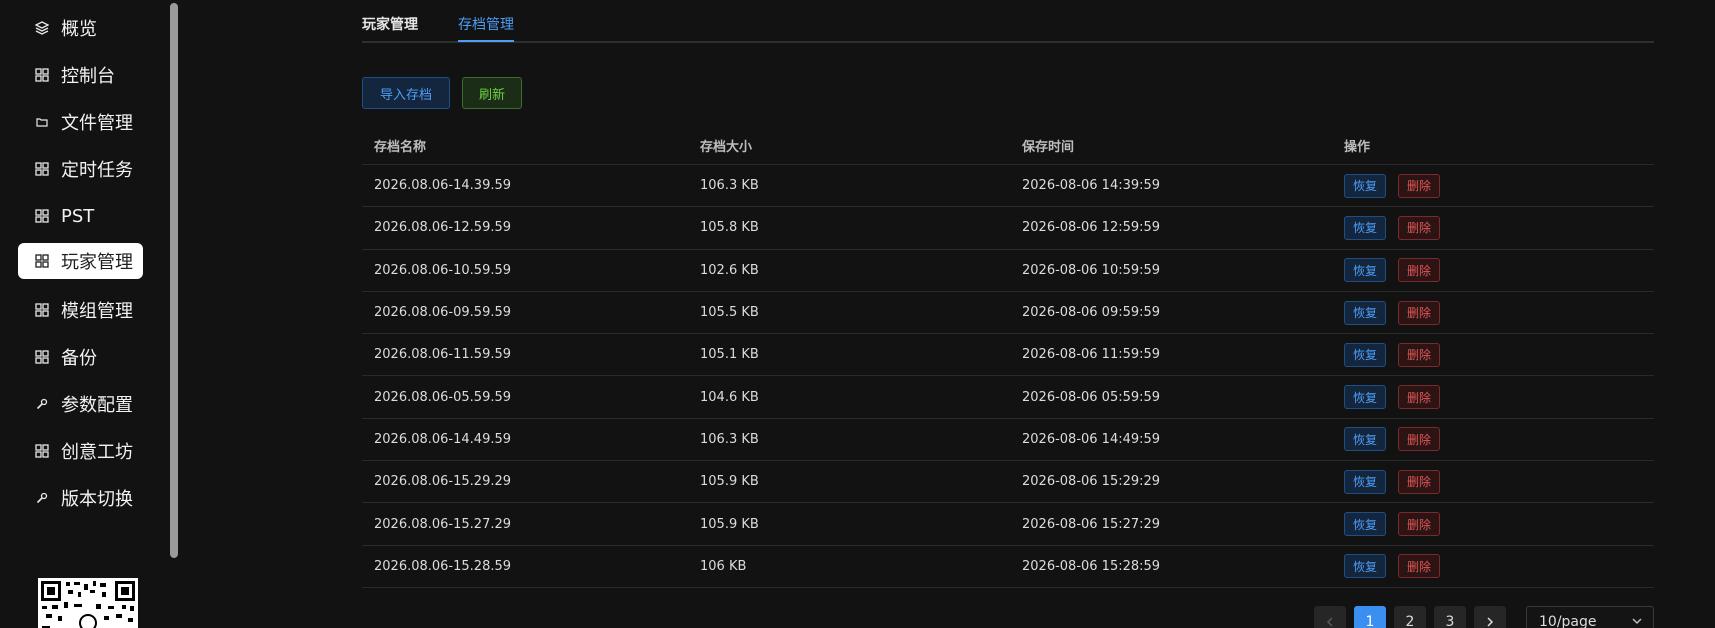  What do you see at coordinates (443, 397) in the screenshot?
I see `save-name: 2026.08.06-05.59.59` at bounding box center [443, 397].